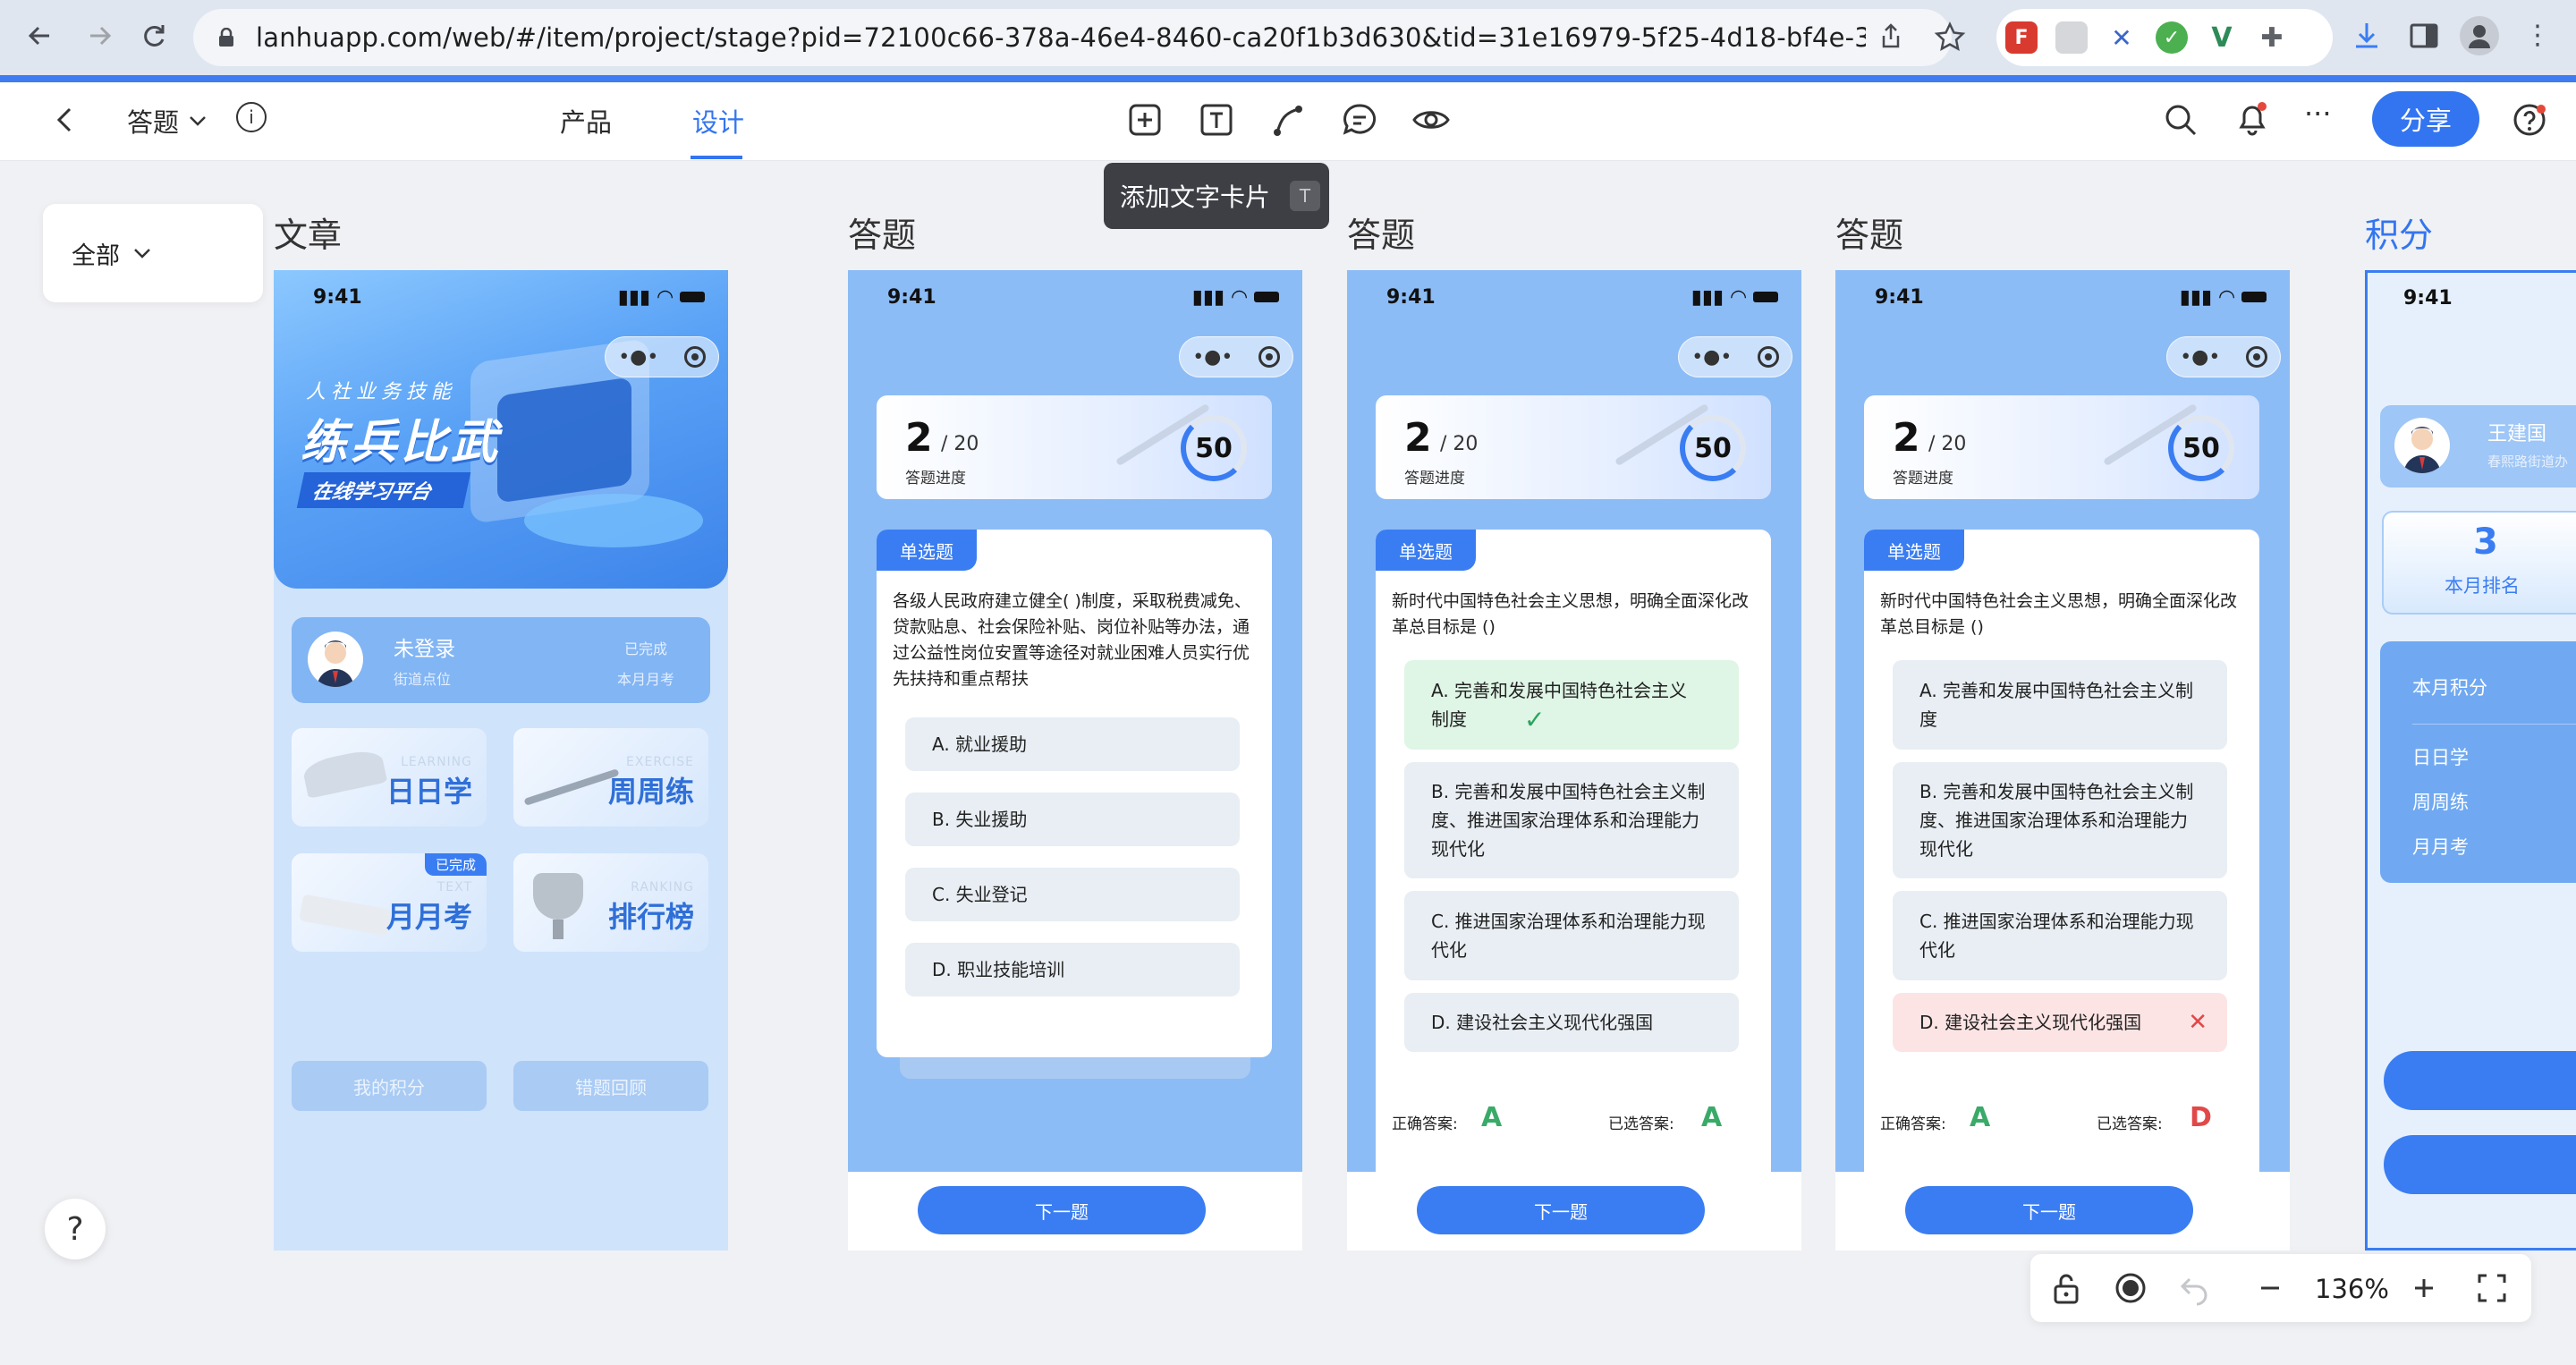 This screenshot has width=2576, height=1365. I want to click on browser-menu-icon: ⋮, so click(2537, 37).